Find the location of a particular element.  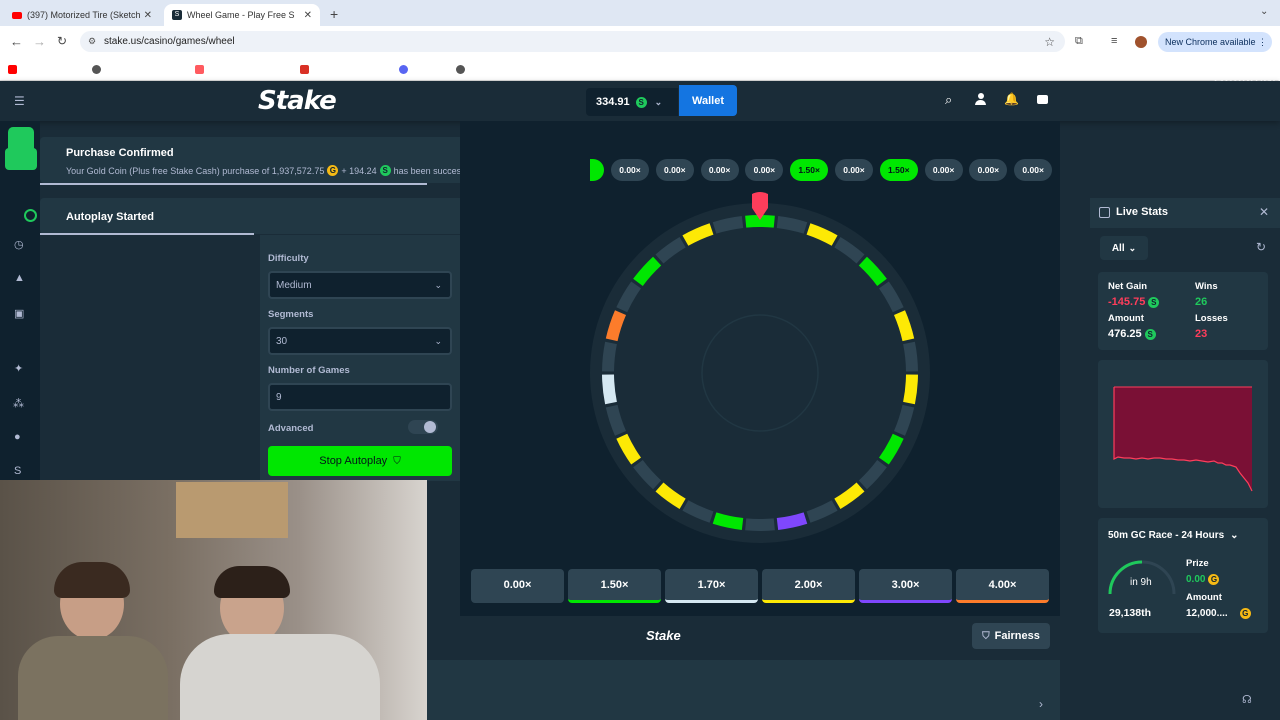

toast-body-mid: + 194.24 is located at coordinates (359, 170).